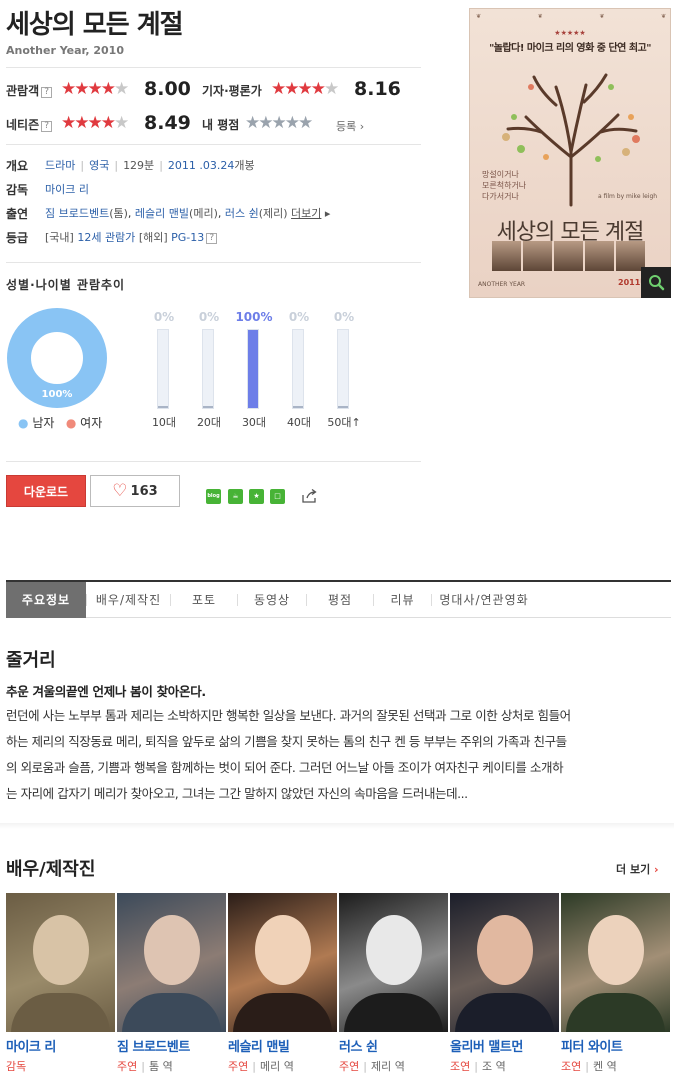  What do you see at coordinates (238, 1066) in the screenshot?
I see `cast-role-type: 주연` at bounding box center [238, 1066].